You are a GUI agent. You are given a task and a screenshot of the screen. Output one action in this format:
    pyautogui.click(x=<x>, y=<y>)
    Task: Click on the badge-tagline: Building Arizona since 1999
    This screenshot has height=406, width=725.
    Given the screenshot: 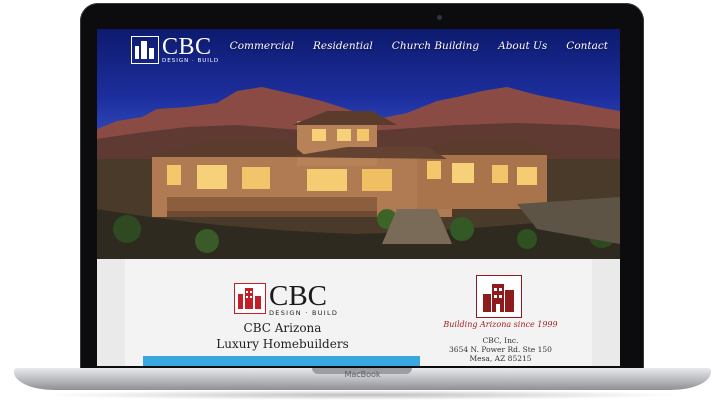 What is the action you would take?
    pyautogui.click(x=500, y=324)
    